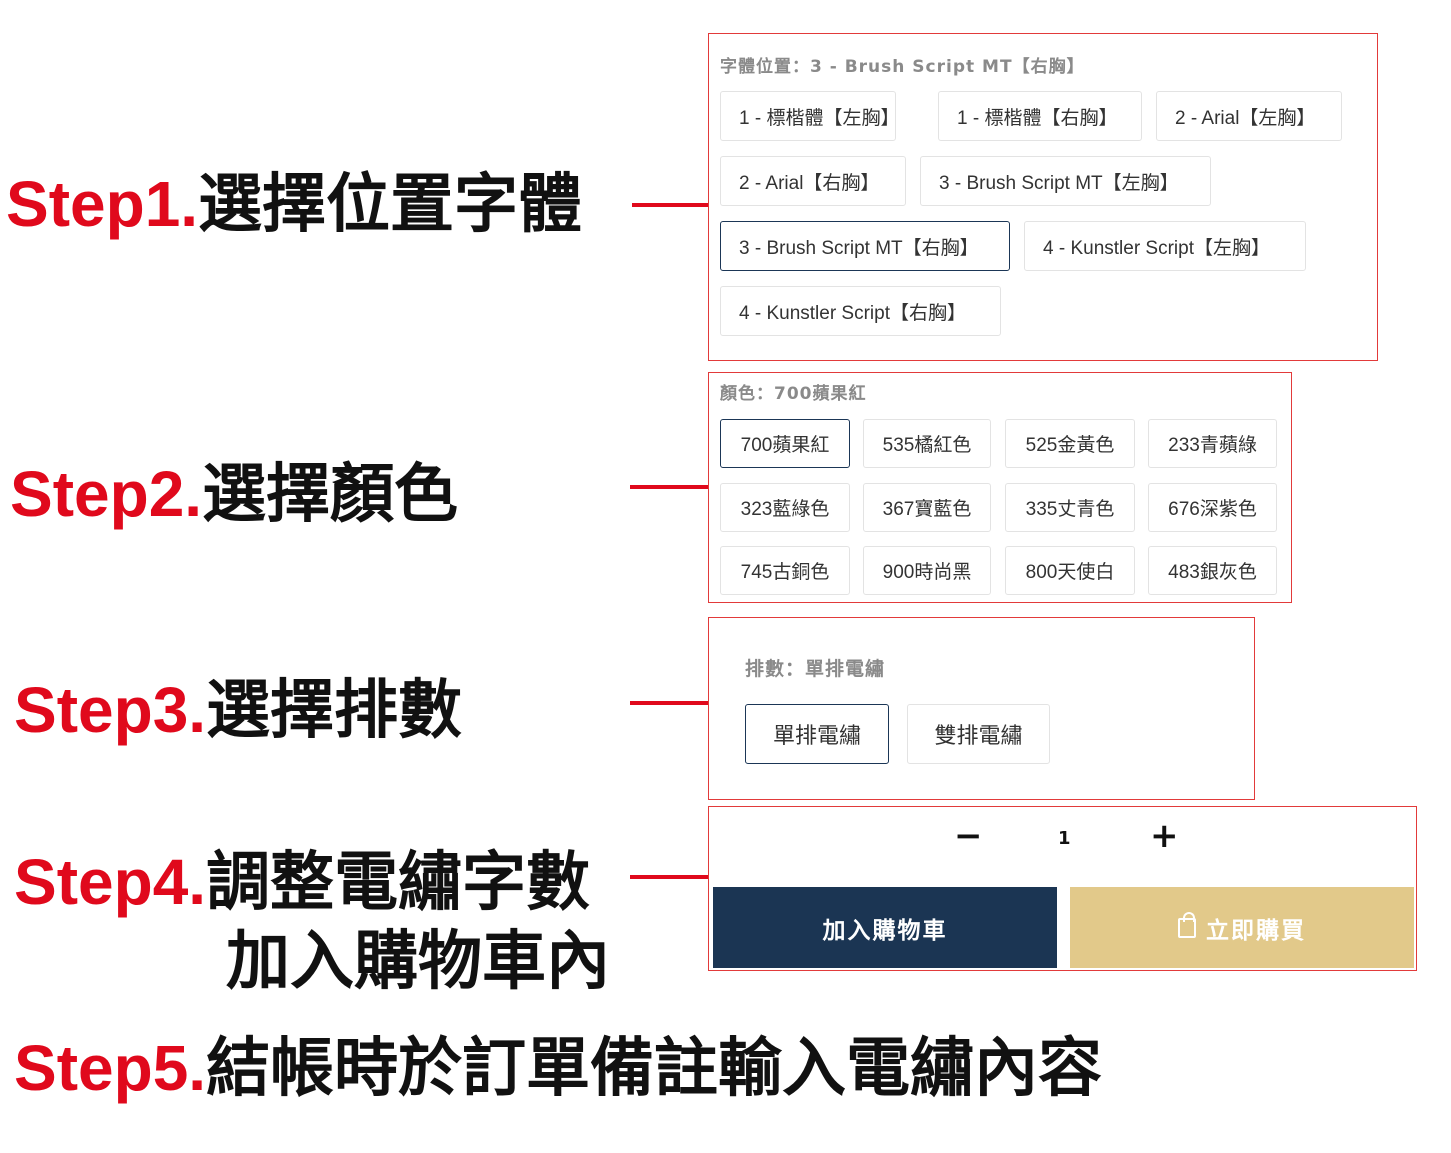  What do you see at coordinates (978, 734) in the screenshot?
I see `rows-option: 雙排電繡` at bounding box center [978, 734].